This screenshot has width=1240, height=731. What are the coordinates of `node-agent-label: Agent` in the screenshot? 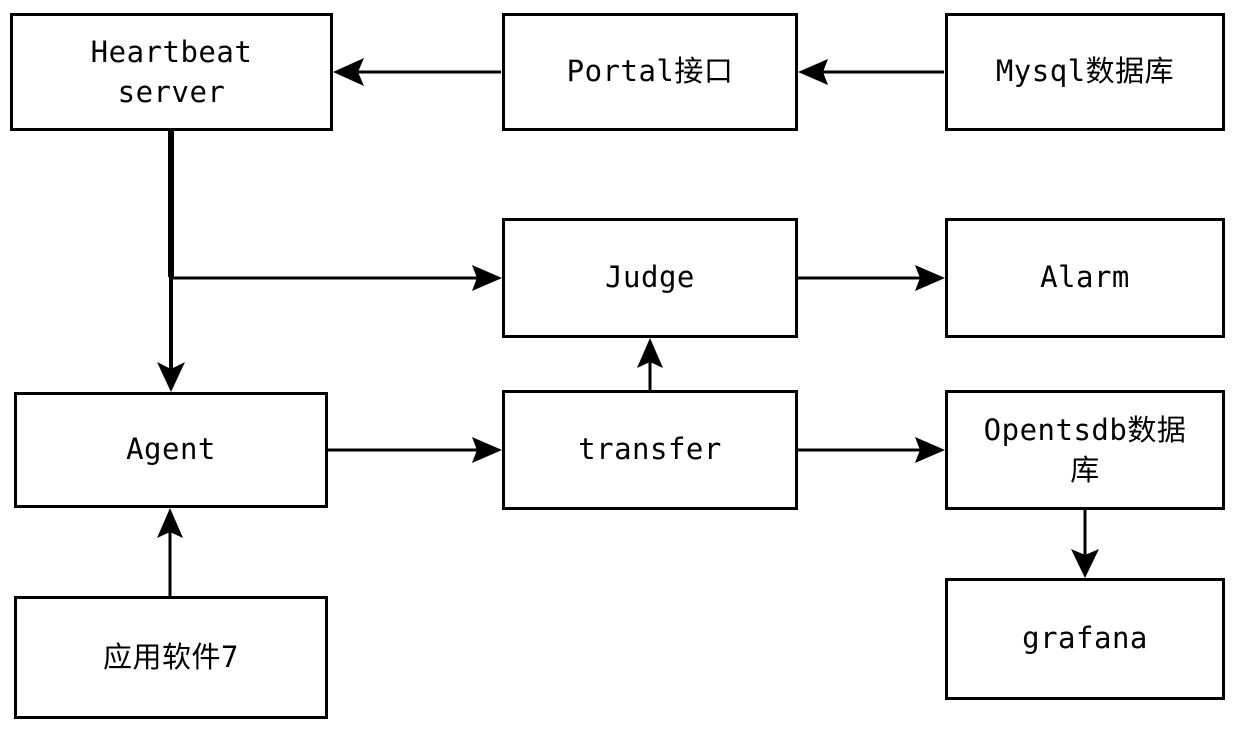 It's located at (171, 449).